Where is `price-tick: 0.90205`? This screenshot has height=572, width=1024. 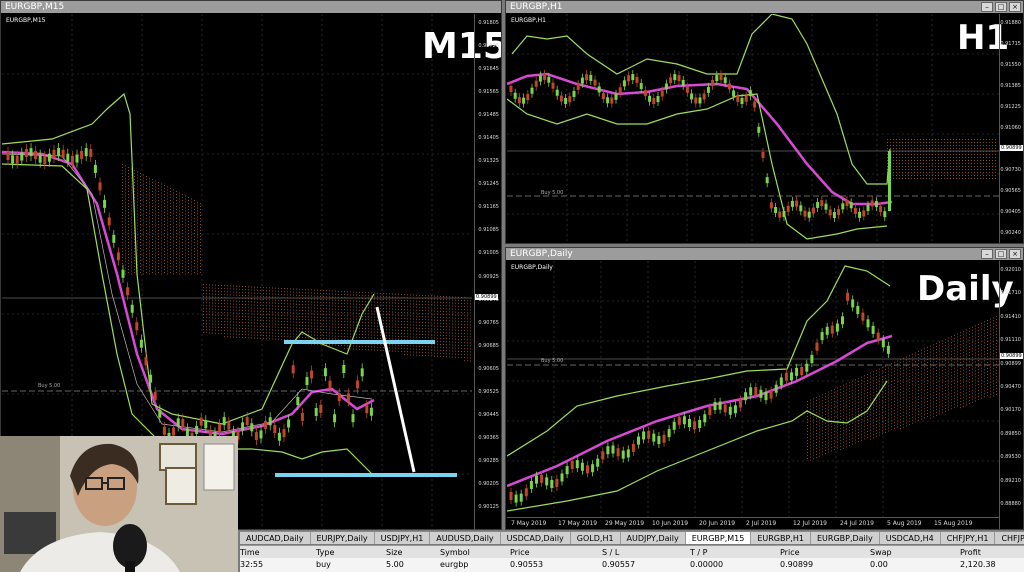 price-tick: 0.90205 is located at coordinates (488, 483).